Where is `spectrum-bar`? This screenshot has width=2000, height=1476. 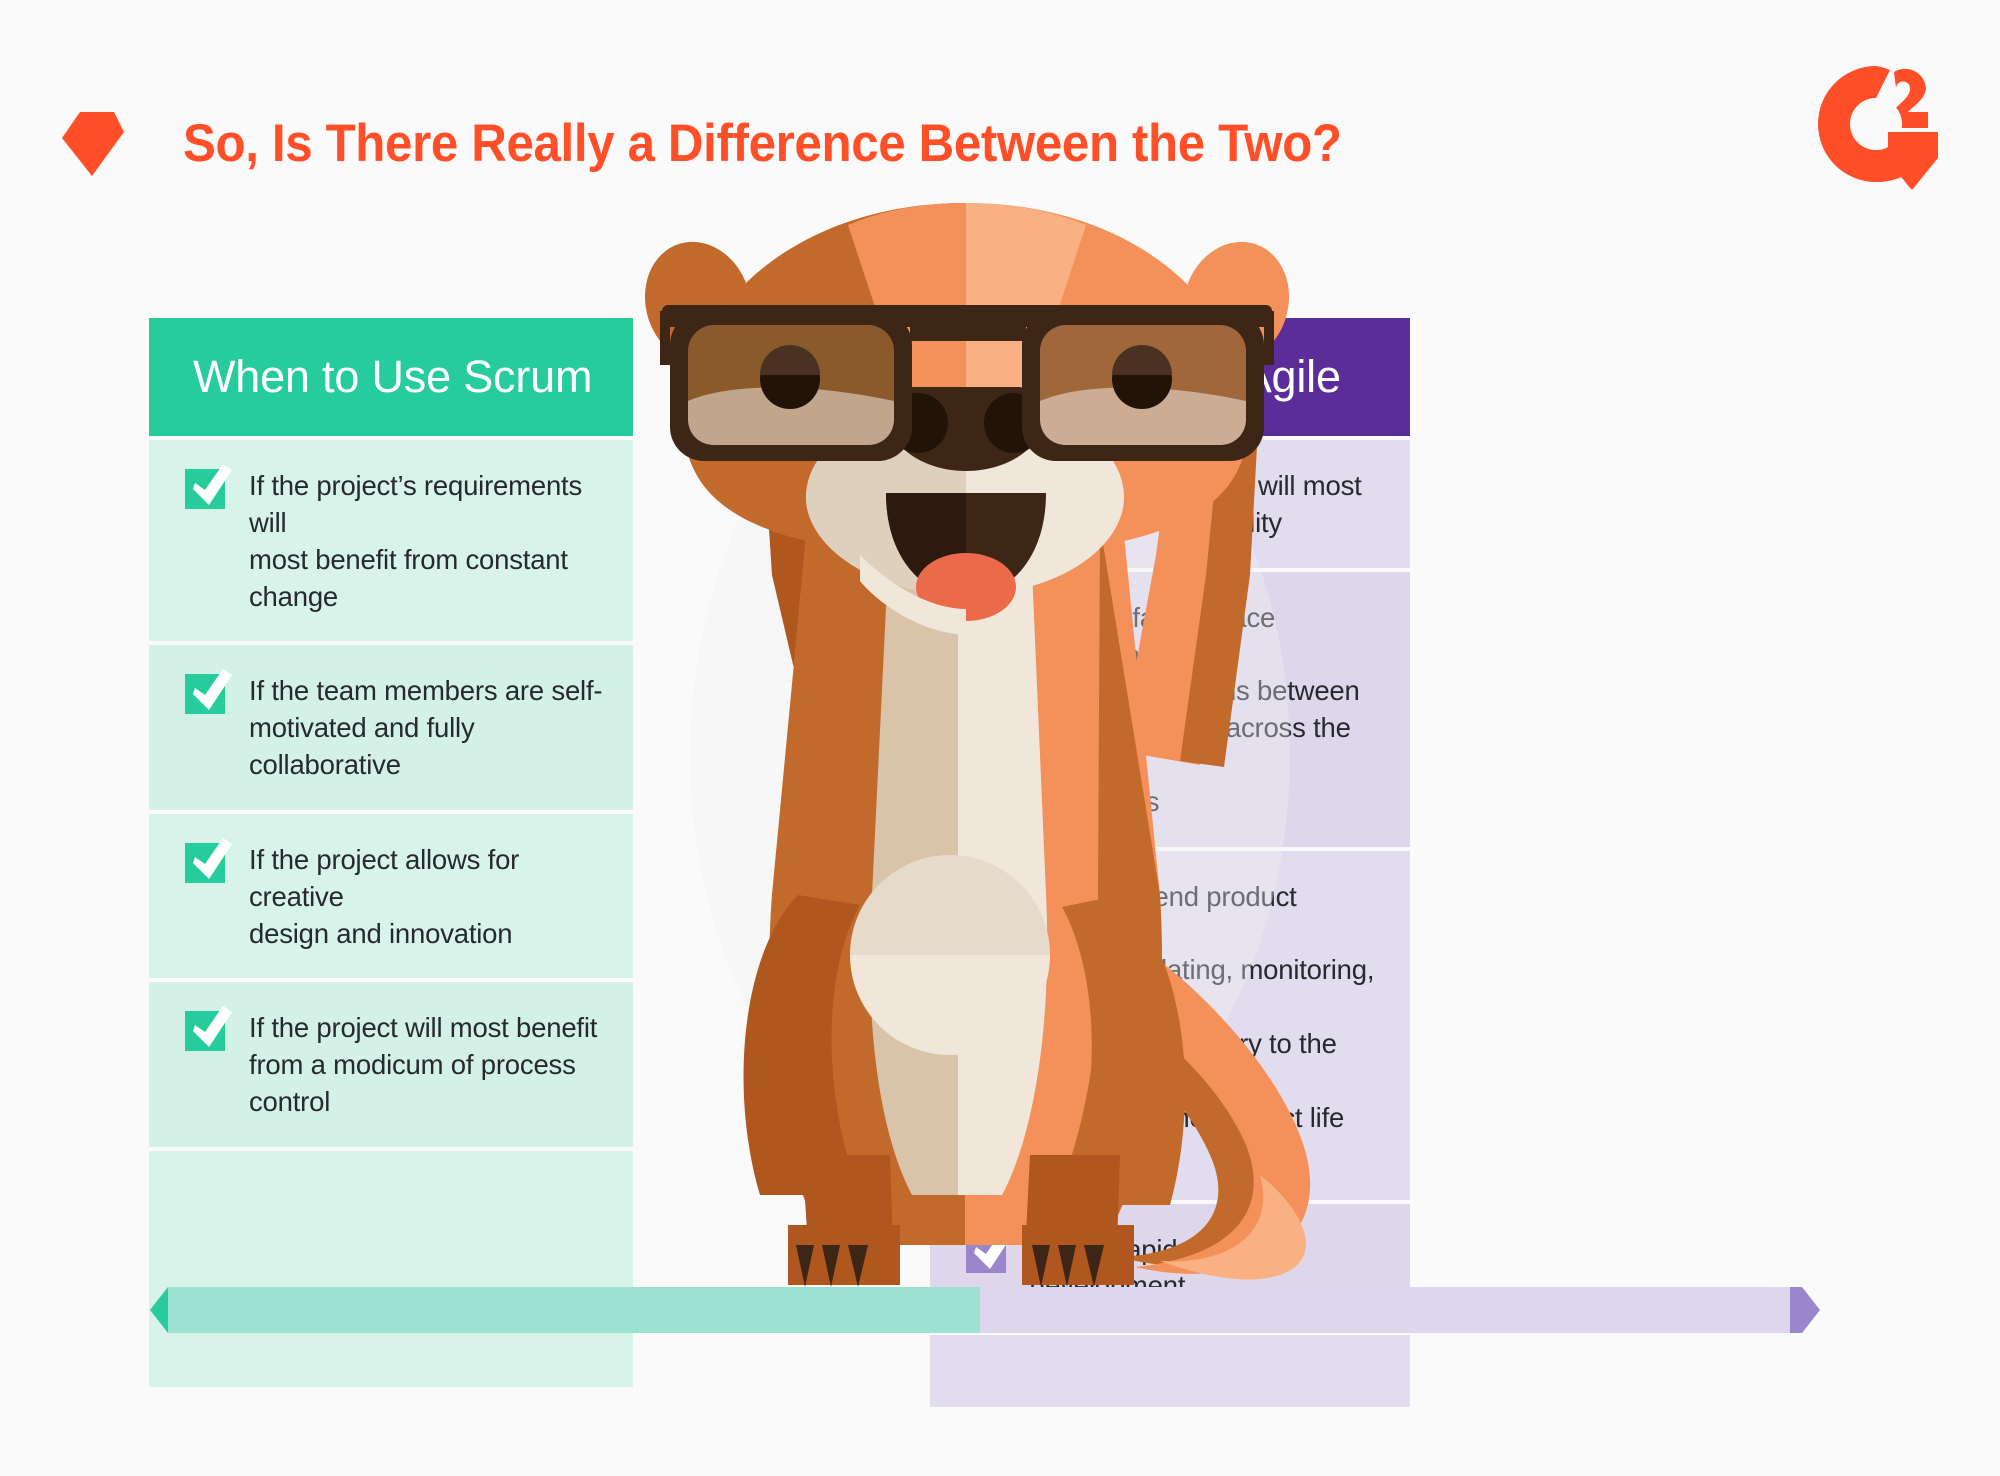
spectrum-bar is located at coordinates (985, 1310).